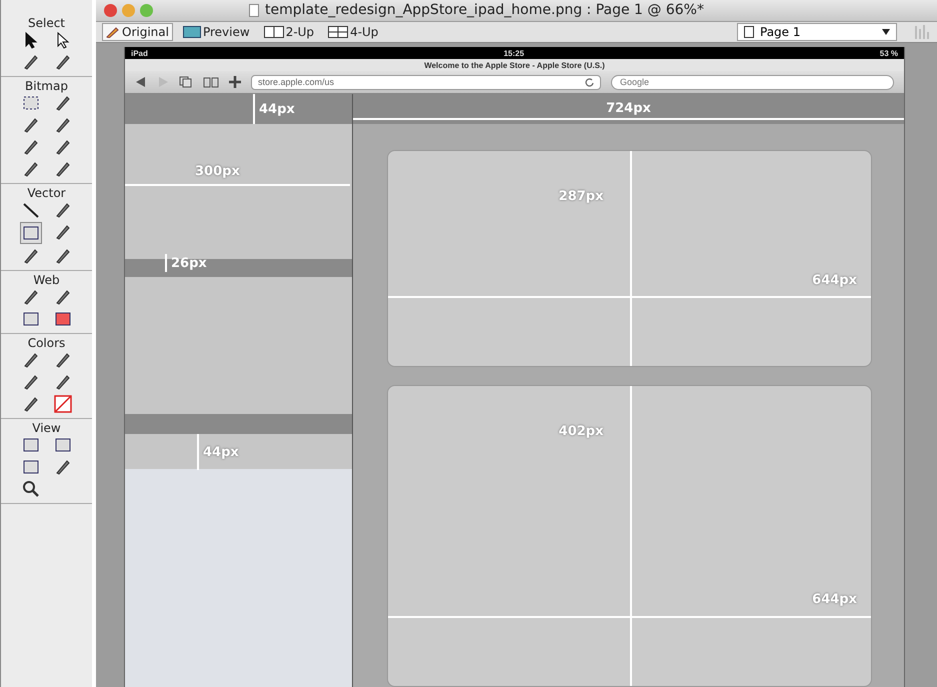  Describe the element at coordinates (353, 31) in the screenshot. I see `view-tab: 4-Up` at that location.